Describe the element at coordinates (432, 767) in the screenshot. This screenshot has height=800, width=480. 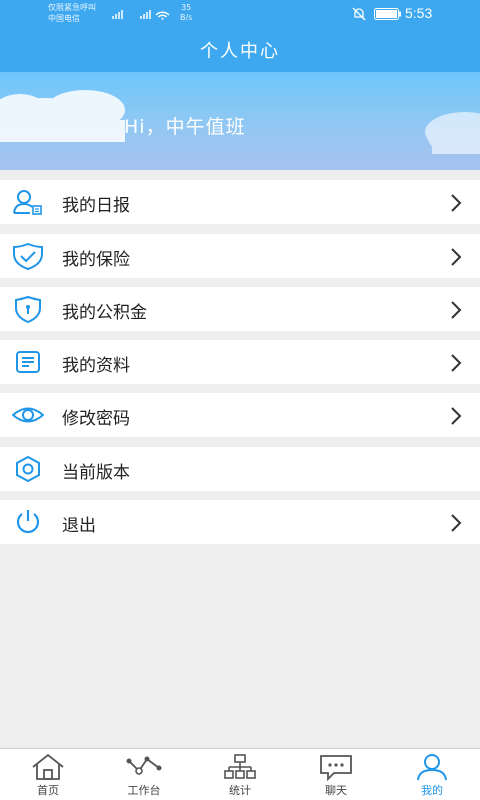
I see `profile-icon` at that location.